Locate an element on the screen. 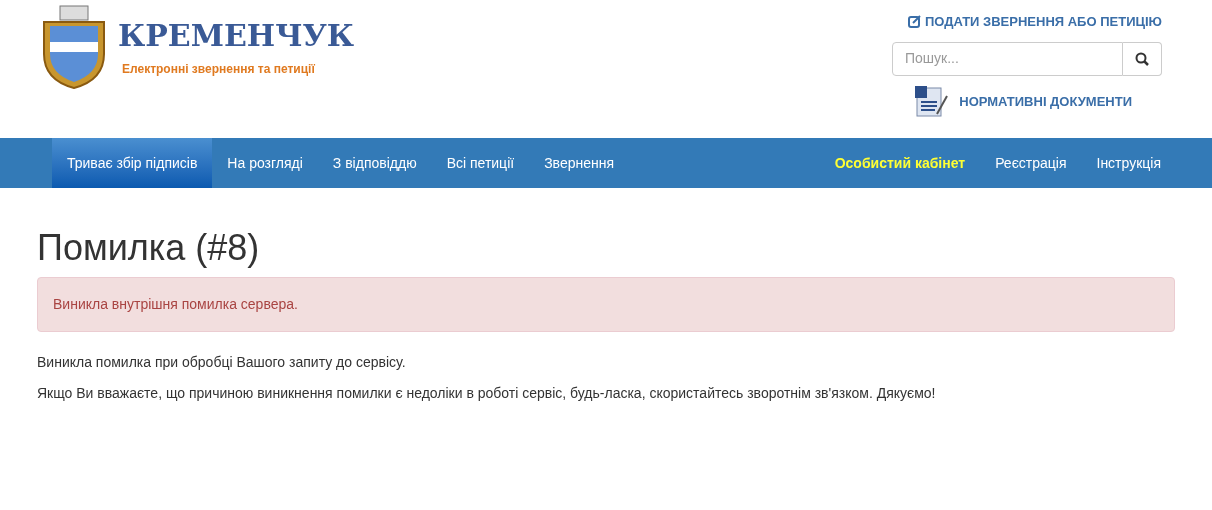  search-button is located at coordinates (1142, 58).